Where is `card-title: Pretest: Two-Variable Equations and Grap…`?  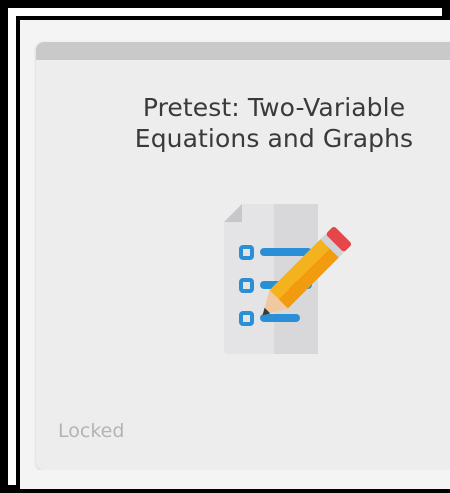
card-title: Pretest: Two-Variable Equations and Grap… is located at coordinates (274, 123).